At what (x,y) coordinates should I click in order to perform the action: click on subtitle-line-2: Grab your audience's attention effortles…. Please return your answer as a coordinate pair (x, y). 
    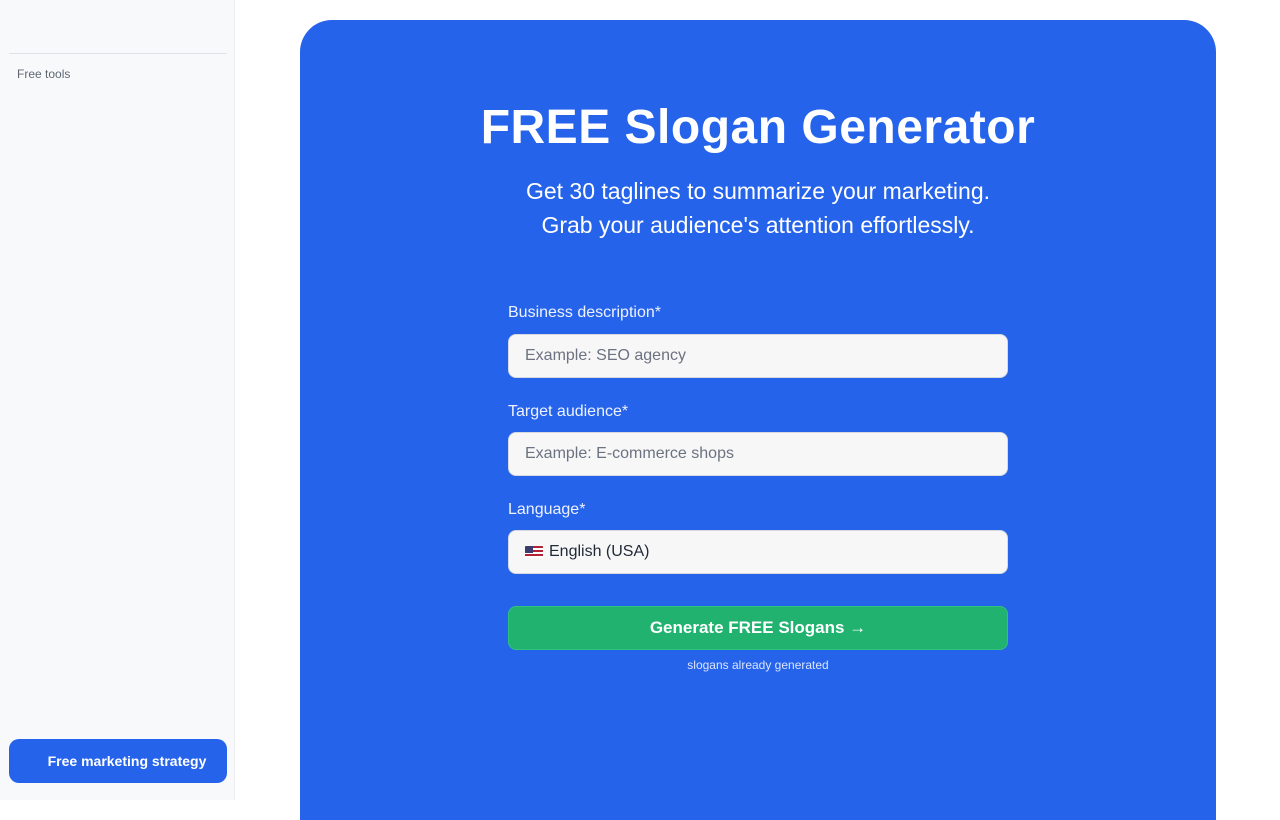
    Looking at the image, I should click on (758, 225).